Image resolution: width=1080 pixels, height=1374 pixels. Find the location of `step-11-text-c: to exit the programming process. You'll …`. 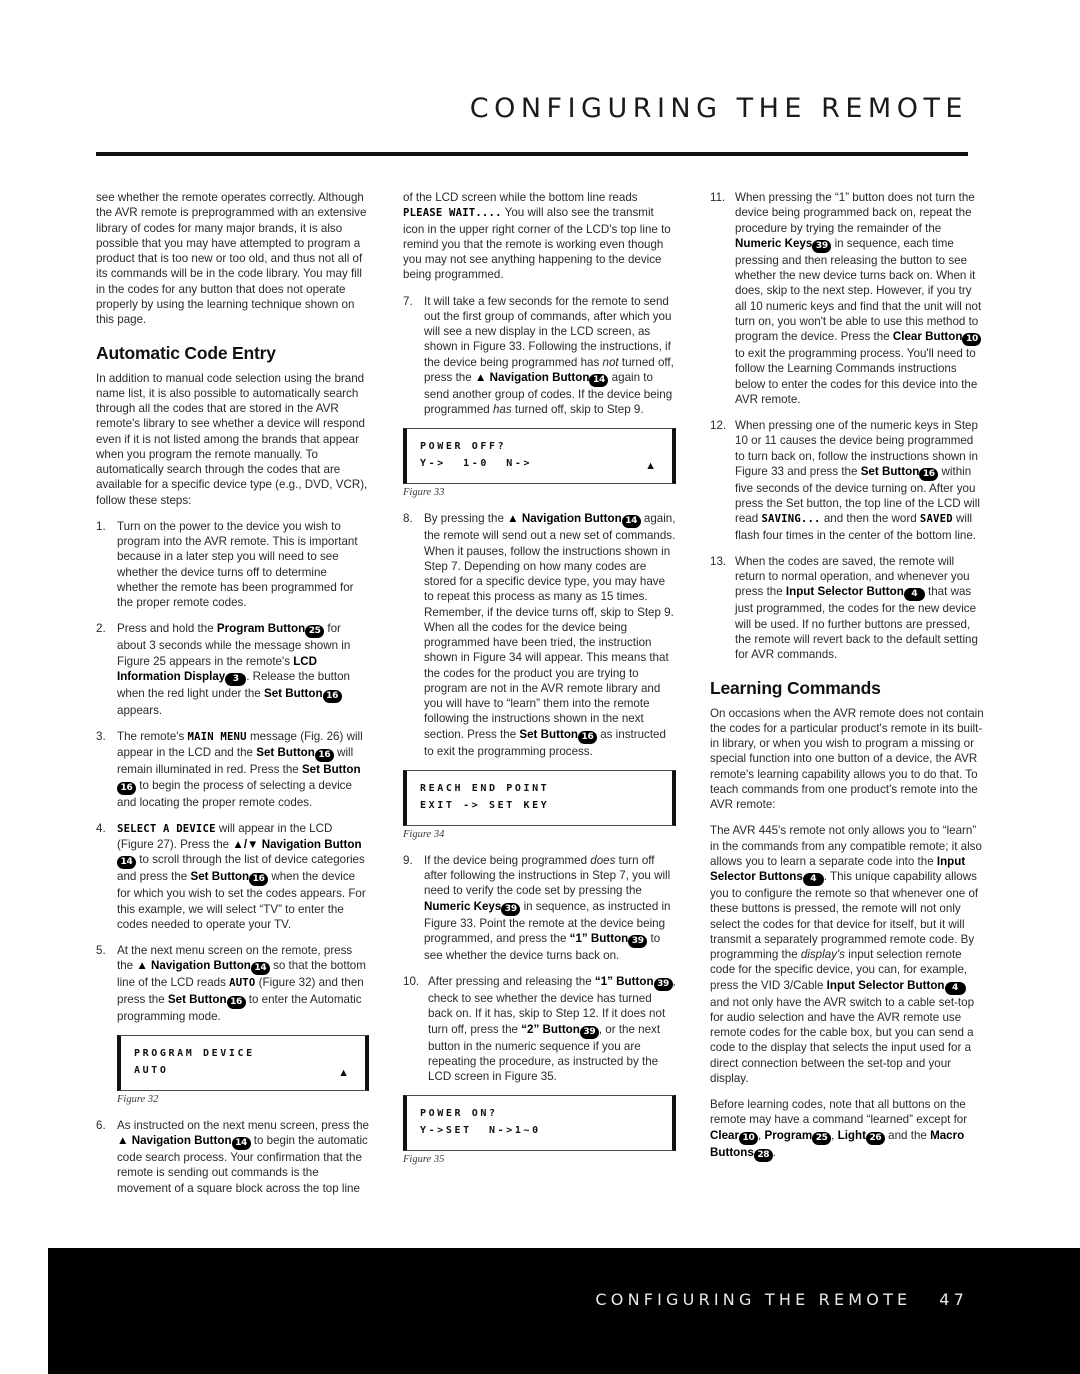

step-11-text-c: to exit the programming process. You'll … is located at coordinates (856, 376).